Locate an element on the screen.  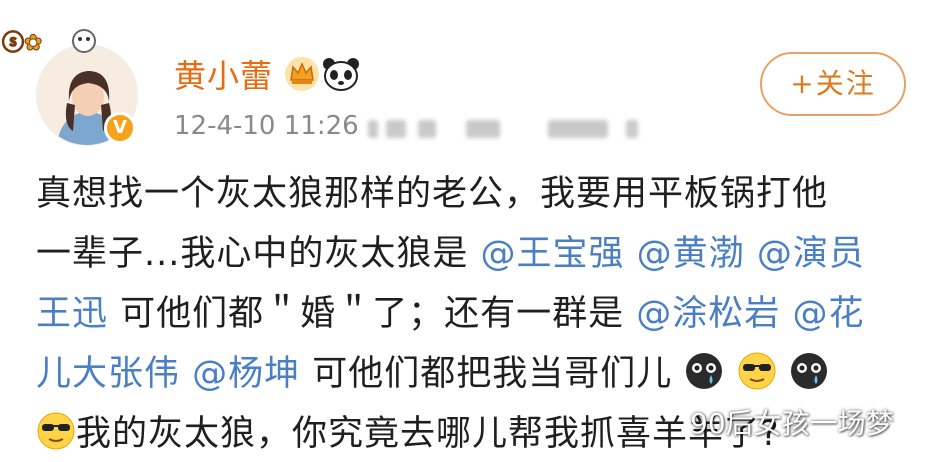
post-text: 可他们都＂婚＂了；还有一群是 is located at coordinates (372, 314).